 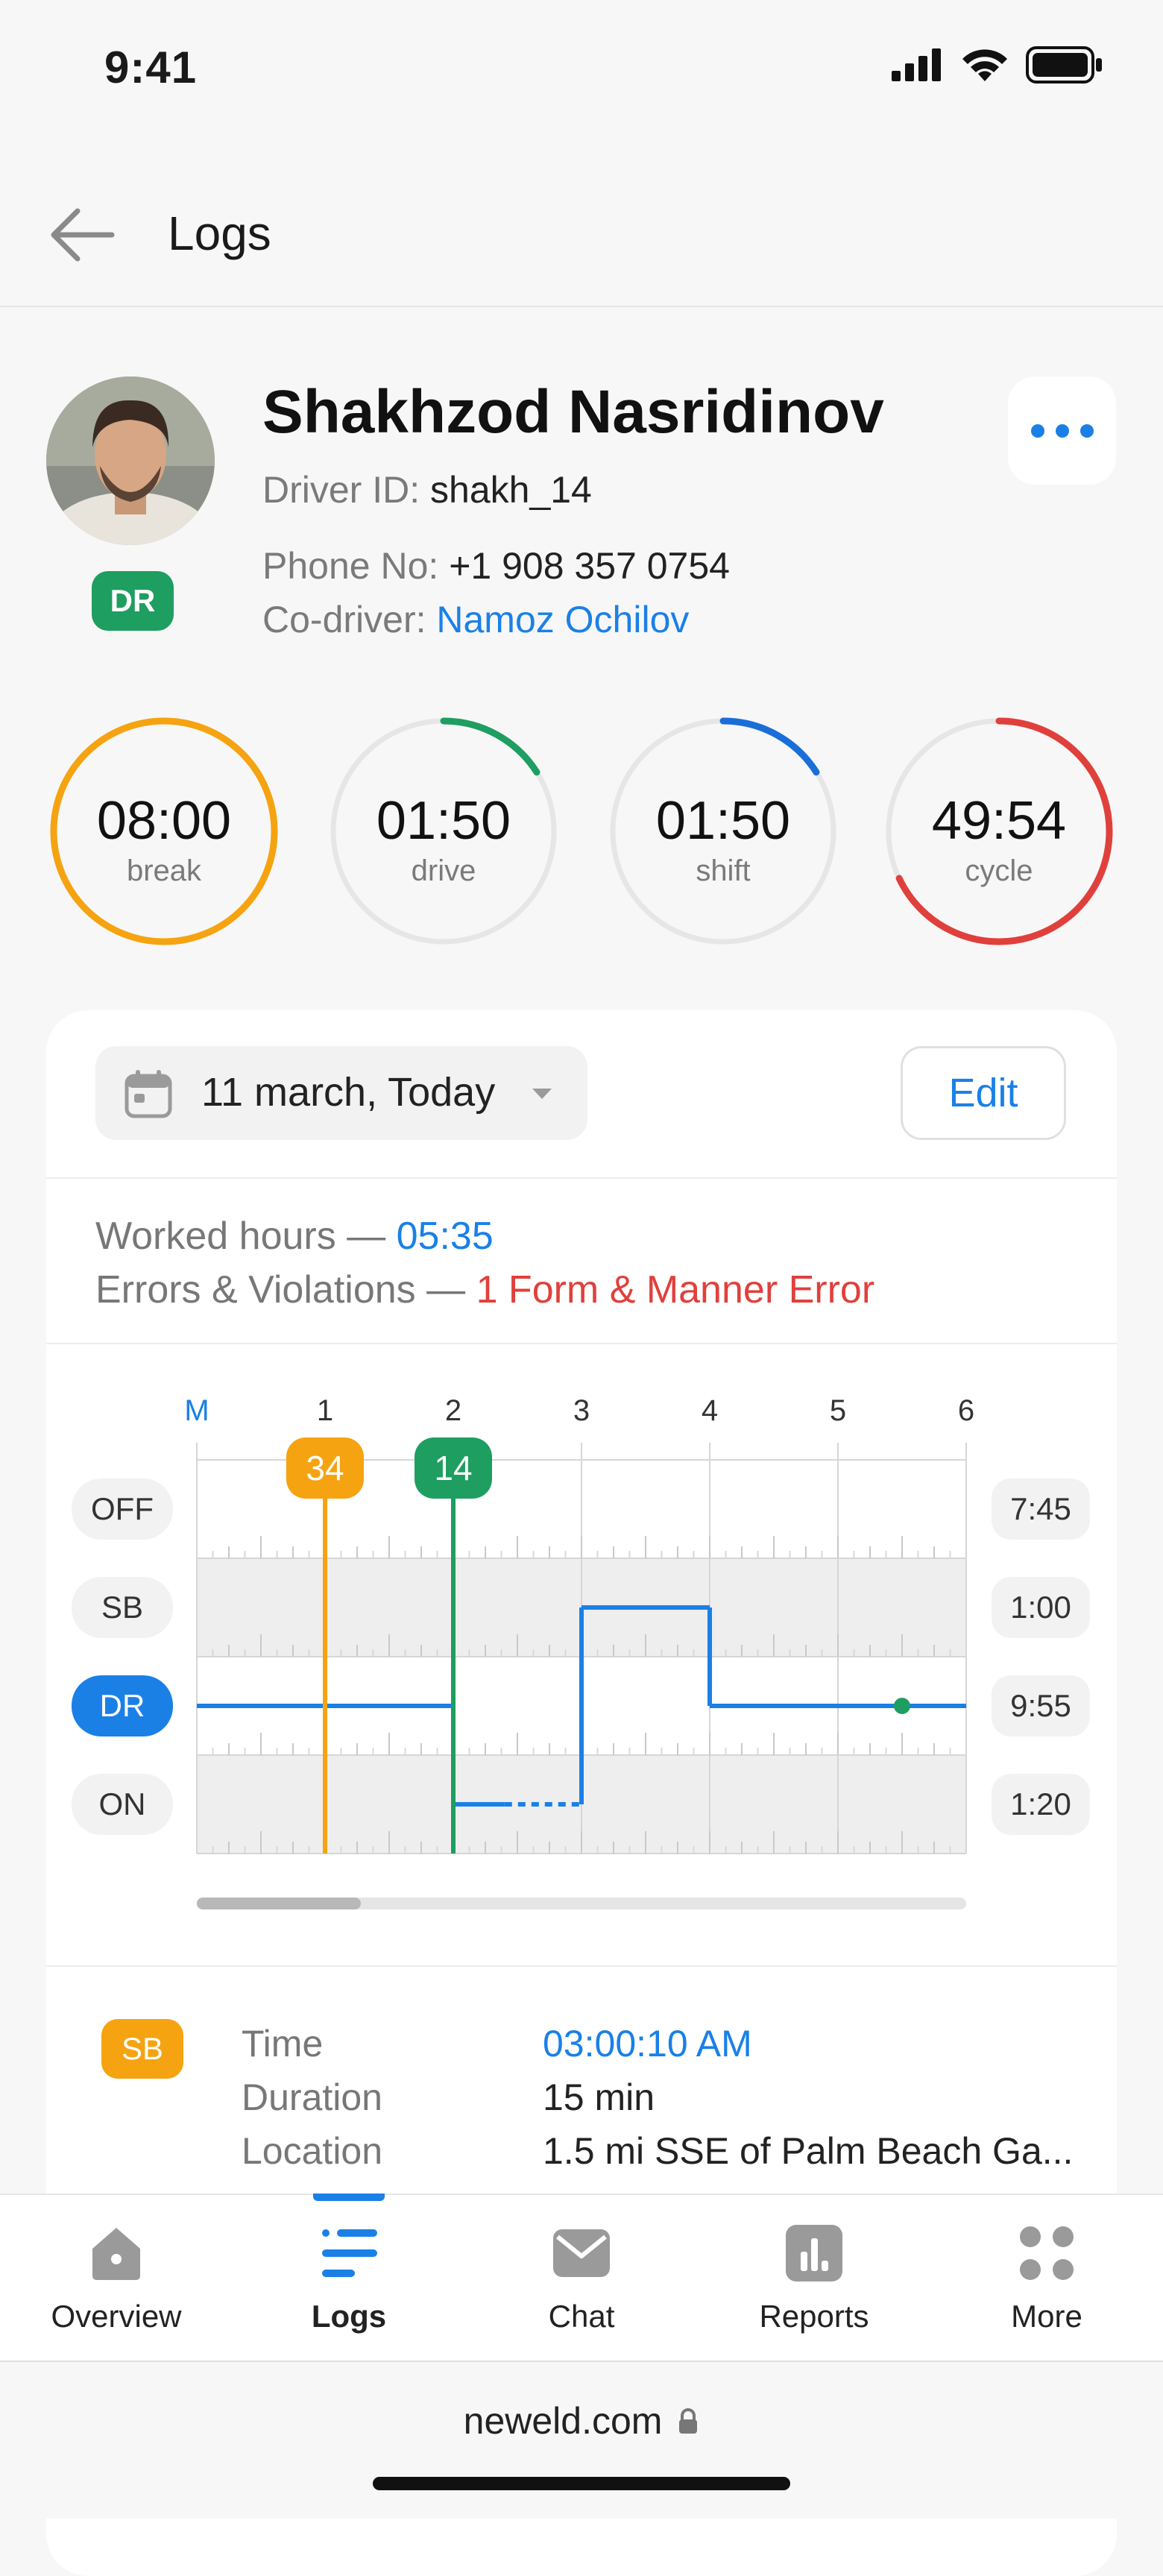 What do you see at coordinates (966, 1410) in the screenshot?
I see `hour-label: 6` at bounding box center [966, 1410].